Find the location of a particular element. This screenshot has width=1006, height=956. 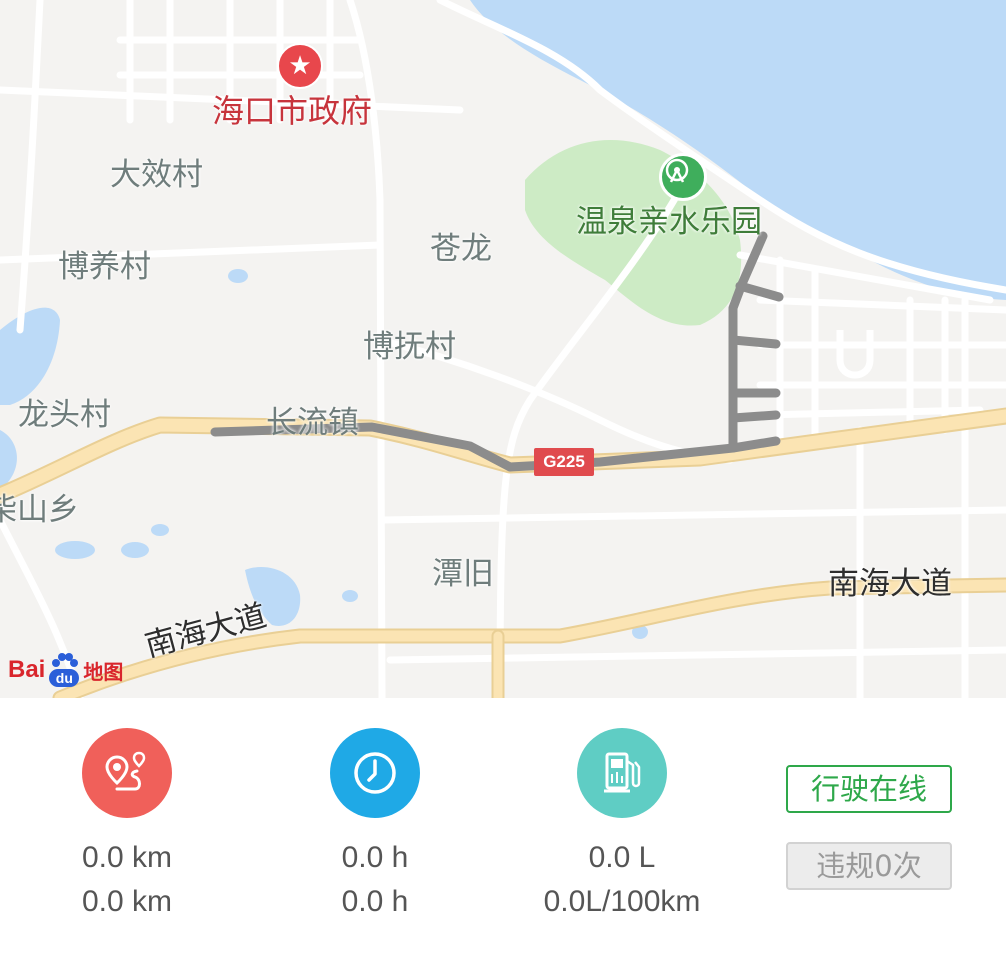

distance-subvalue: 0.0 km is located at coordinates (127, 901).